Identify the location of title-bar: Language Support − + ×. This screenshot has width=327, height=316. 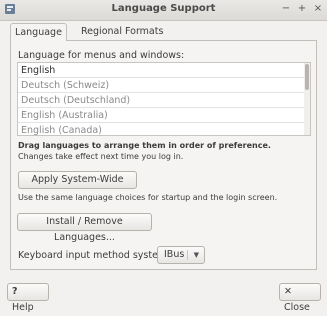
(163, 10).